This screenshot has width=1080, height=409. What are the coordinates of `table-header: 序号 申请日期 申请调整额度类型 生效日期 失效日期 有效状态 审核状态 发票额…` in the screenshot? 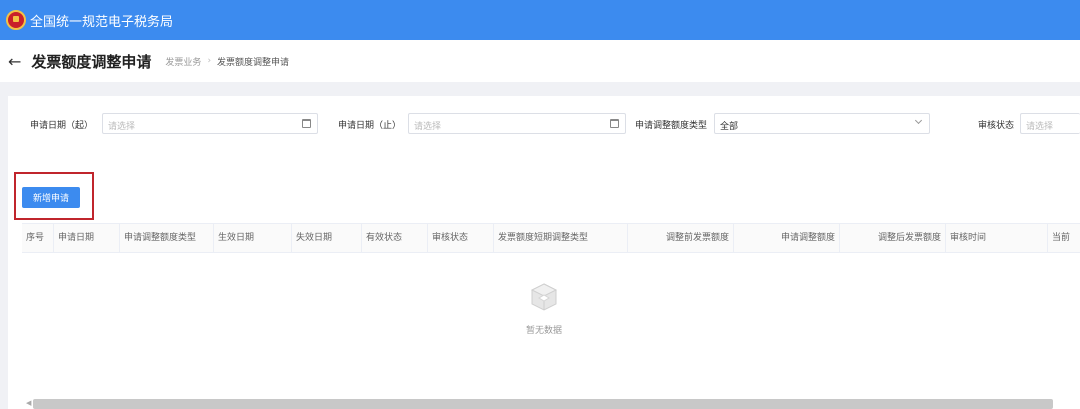 It's located at (551, 238).